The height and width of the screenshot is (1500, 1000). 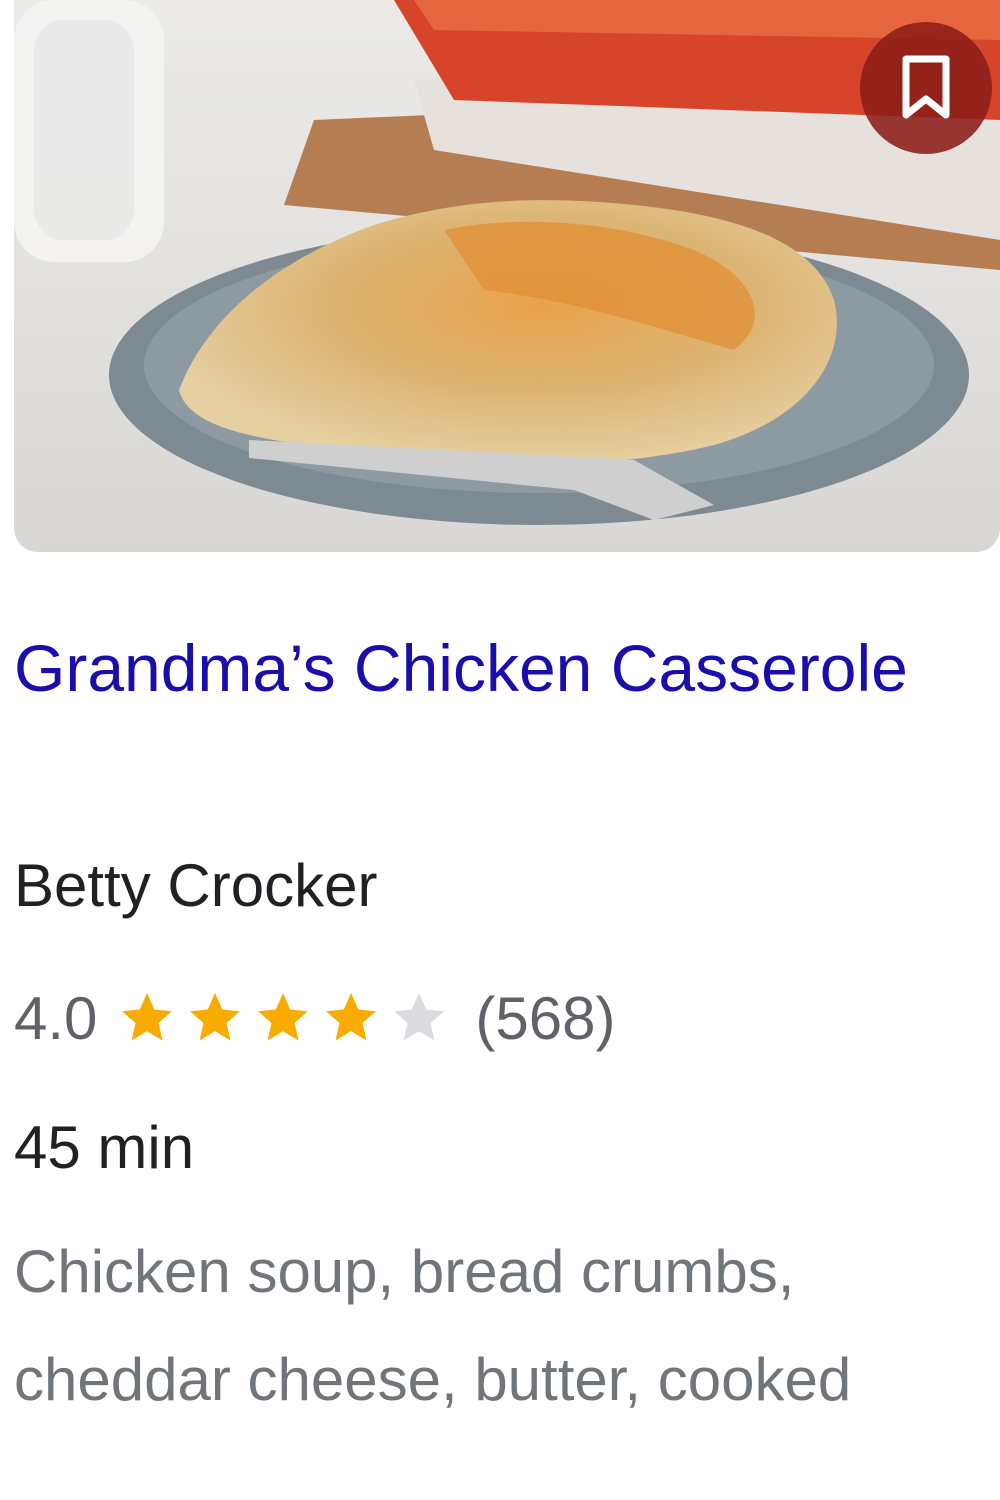 I want to click on save-recipe-button, so click(x=926, y=88).